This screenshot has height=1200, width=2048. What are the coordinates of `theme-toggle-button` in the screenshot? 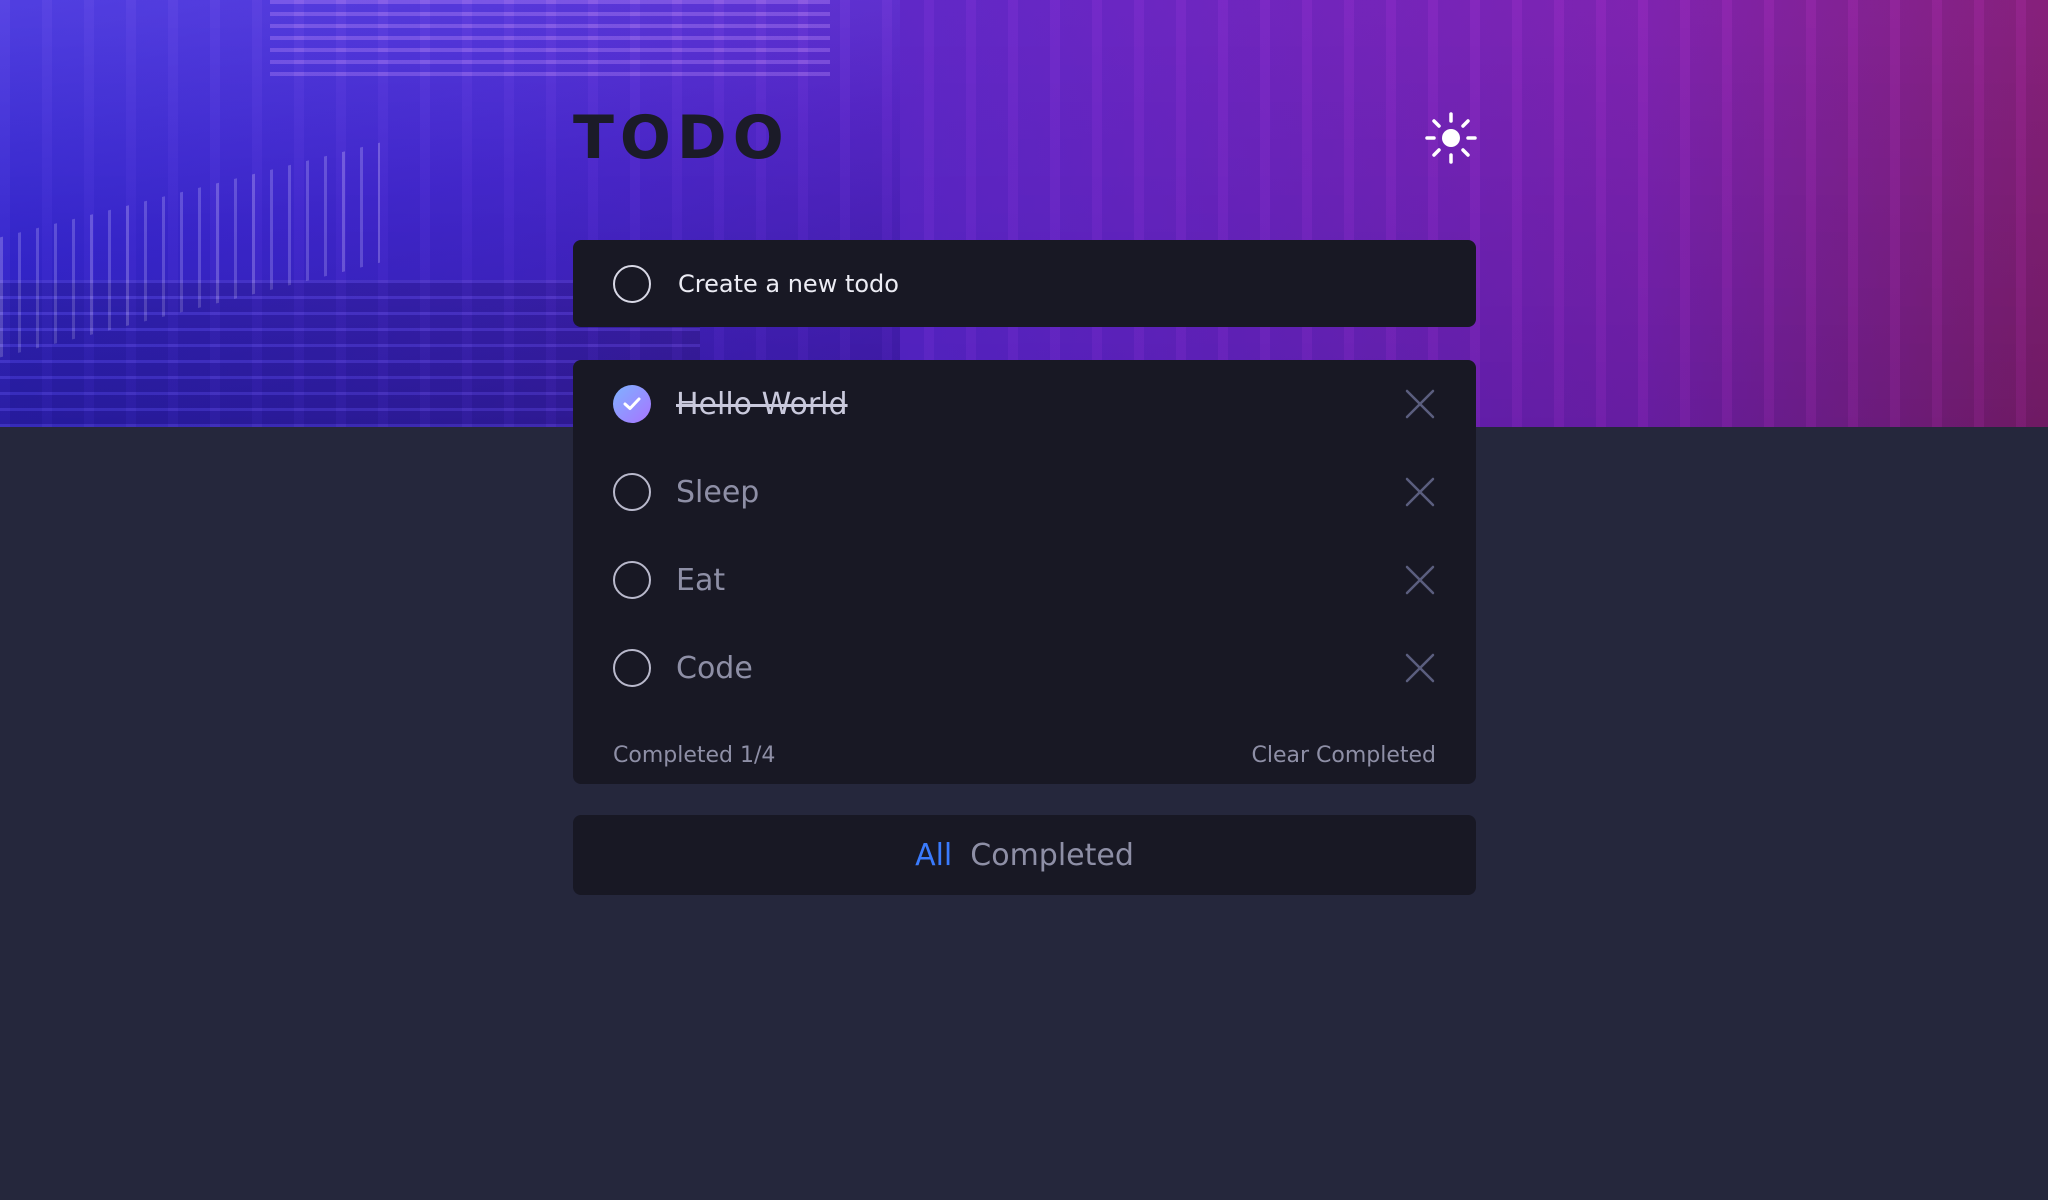 It's located at (1451, 138).